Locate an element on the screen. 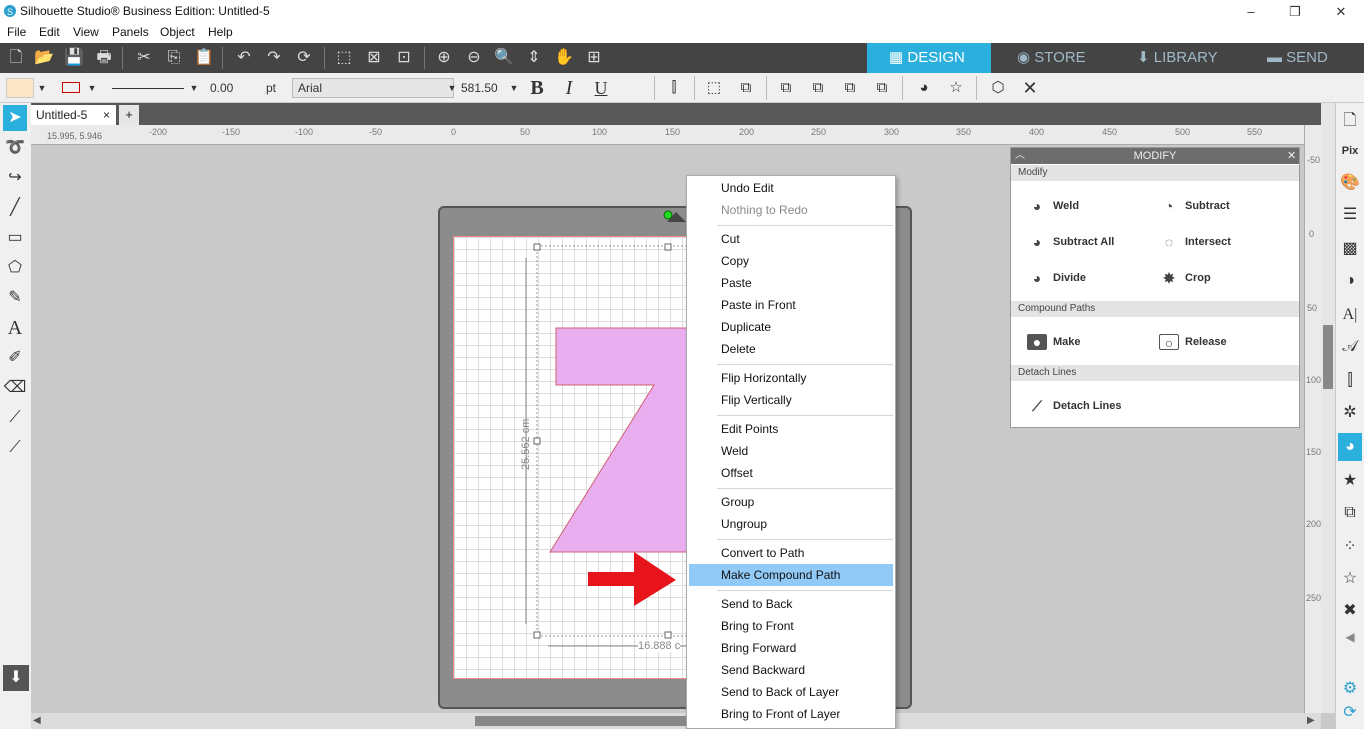 This screenshot has height=729, width=1364. crop-button: ✸ Crop is located at coordinates (1185, 278).